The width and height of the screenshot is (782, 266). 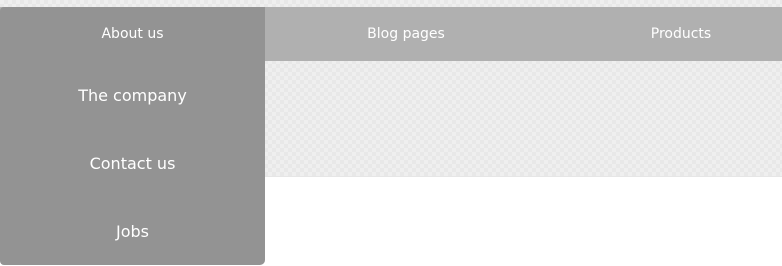 I want to click on dropdown-item-label: Contact us, so click(x=132, y=163).